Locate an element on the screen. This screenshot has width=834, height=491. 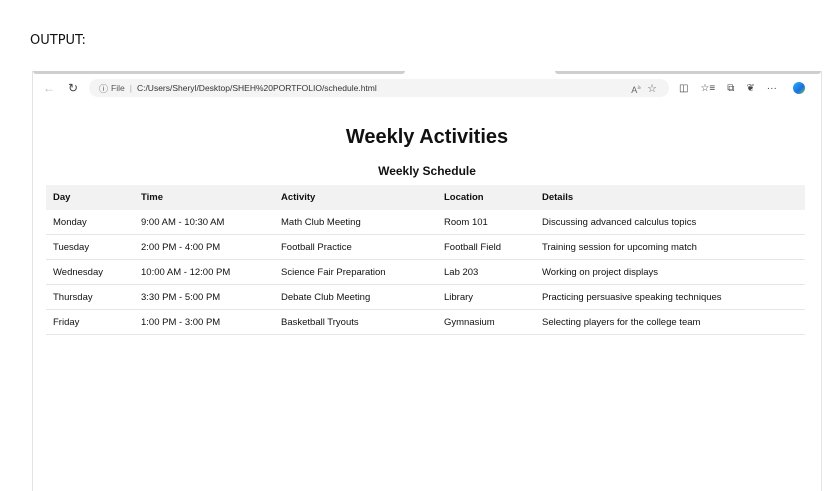
cell-activity: Basketball Tryouts is located at coordinates (355, 322).